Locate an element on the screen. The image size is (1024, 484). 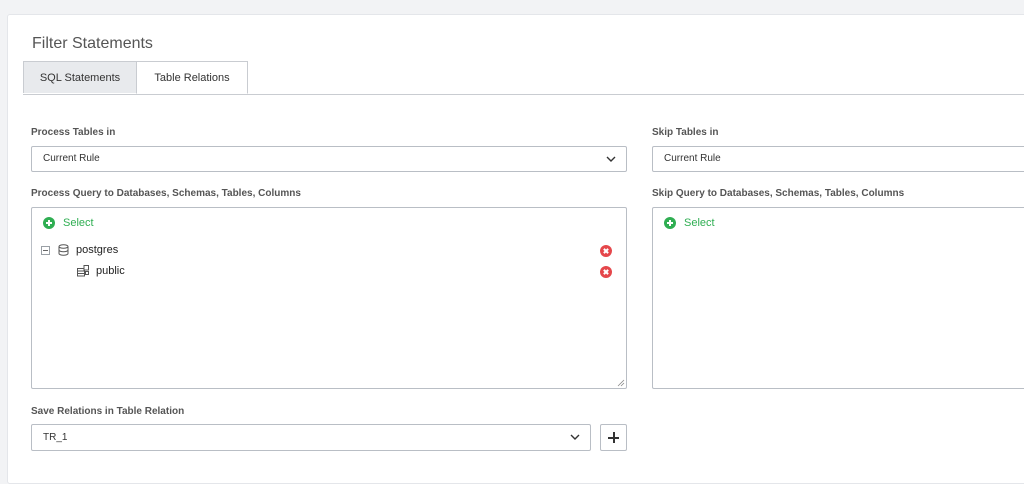
tree-item-public: public is located at coordinates (101, 271).